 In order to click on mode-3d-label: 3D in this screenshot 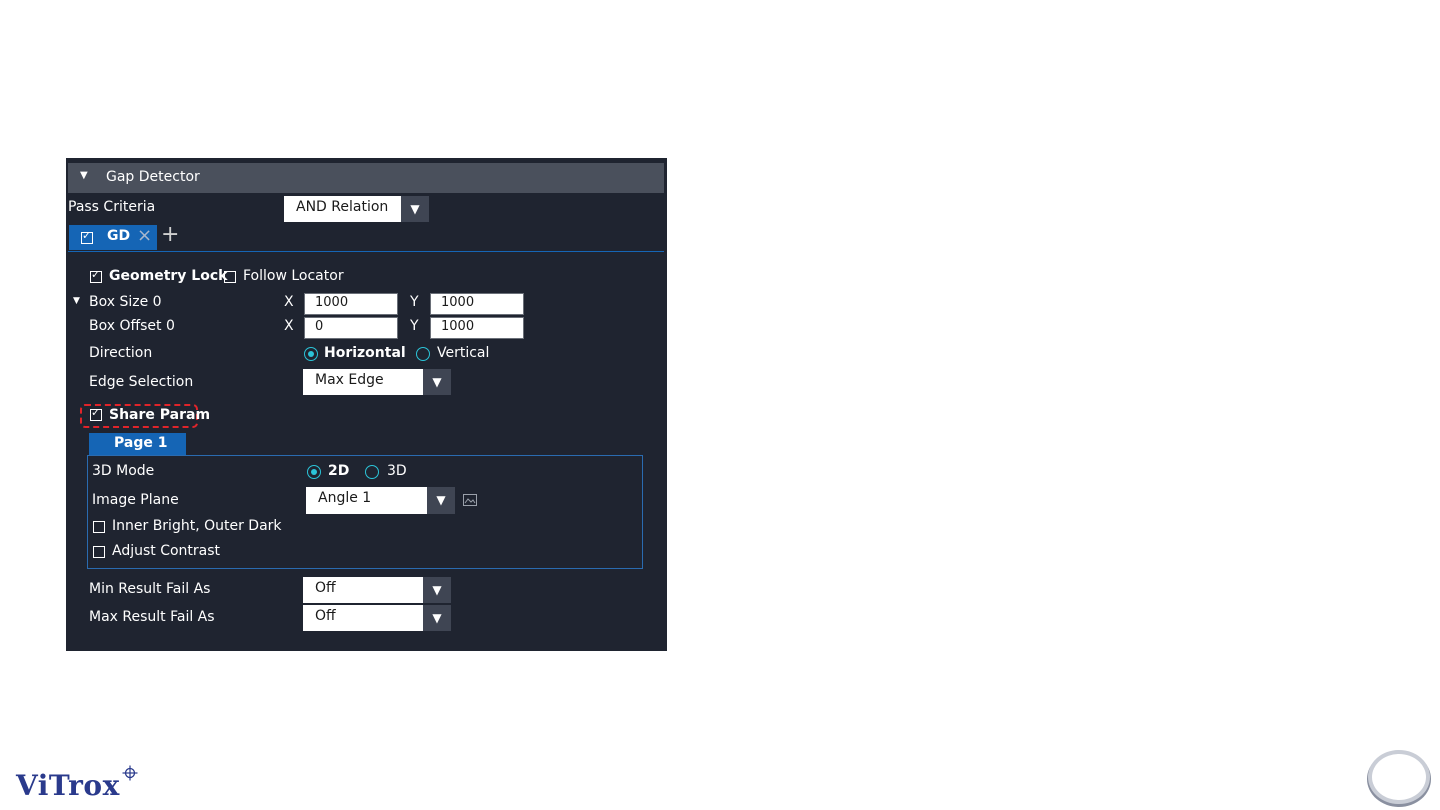, I will do `click(397, 471)`.